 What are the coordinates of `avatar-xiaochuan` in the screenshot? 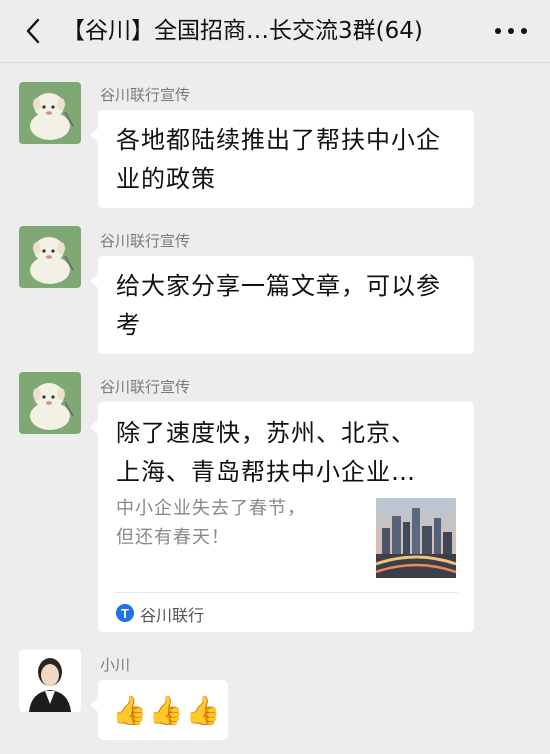 It's located at (50, 681).